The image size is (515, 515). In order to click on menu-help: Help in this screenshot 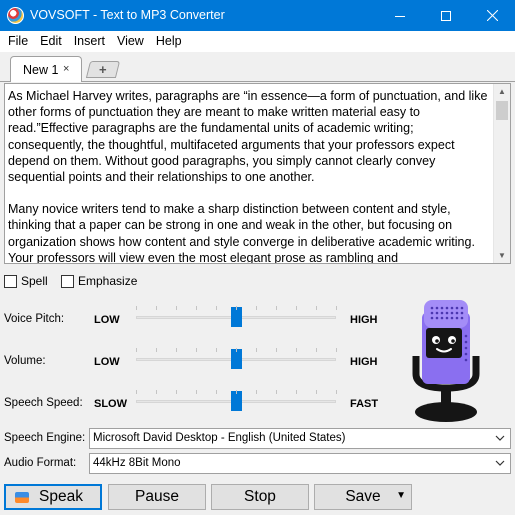, I will do `click(169, 41)`.